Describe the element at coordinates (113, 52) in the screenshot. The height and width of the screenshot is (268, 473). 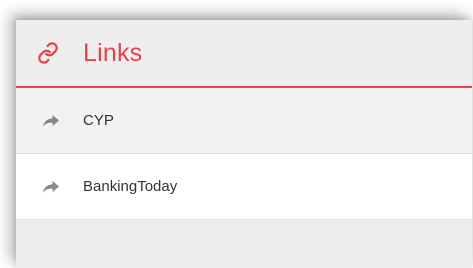
I see `links-widget-title: Links` at that location.